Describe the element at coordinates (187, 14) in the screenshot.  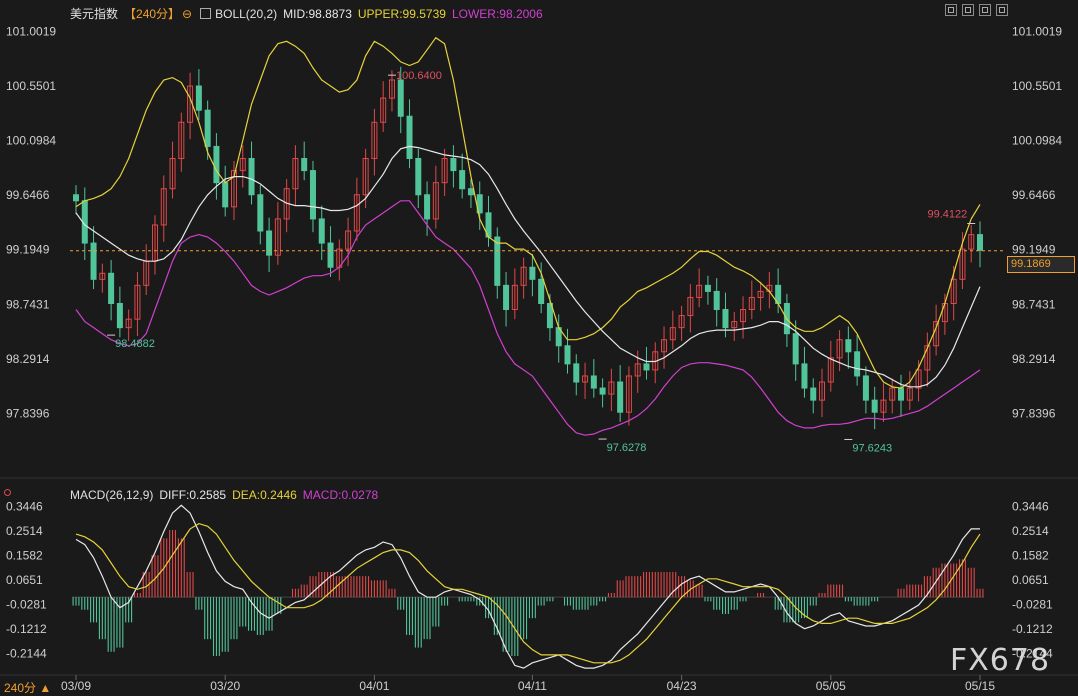
I see `period-dropdown-icon: ⊖` at that location.